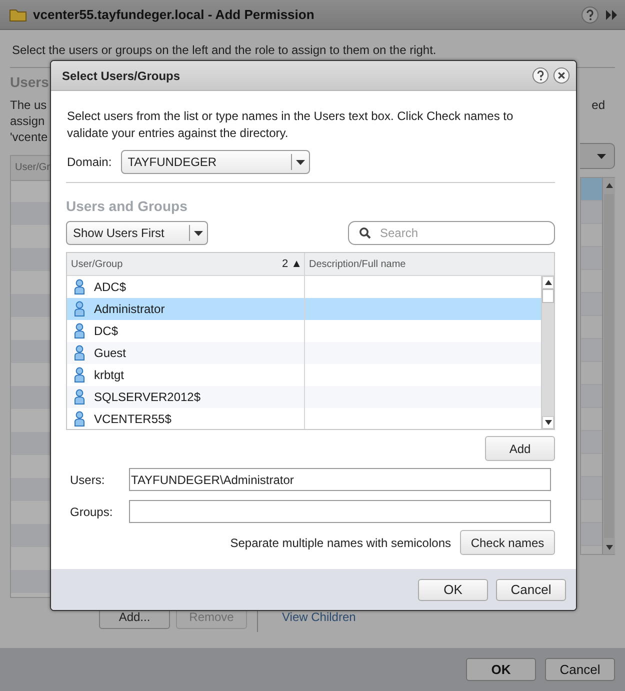 This screenshot has width=625, height=691. Describe the element at coordinates (340, 479) in the screenshot. I see `users-field: TAYFUNDEGER\Administrator` at that location.